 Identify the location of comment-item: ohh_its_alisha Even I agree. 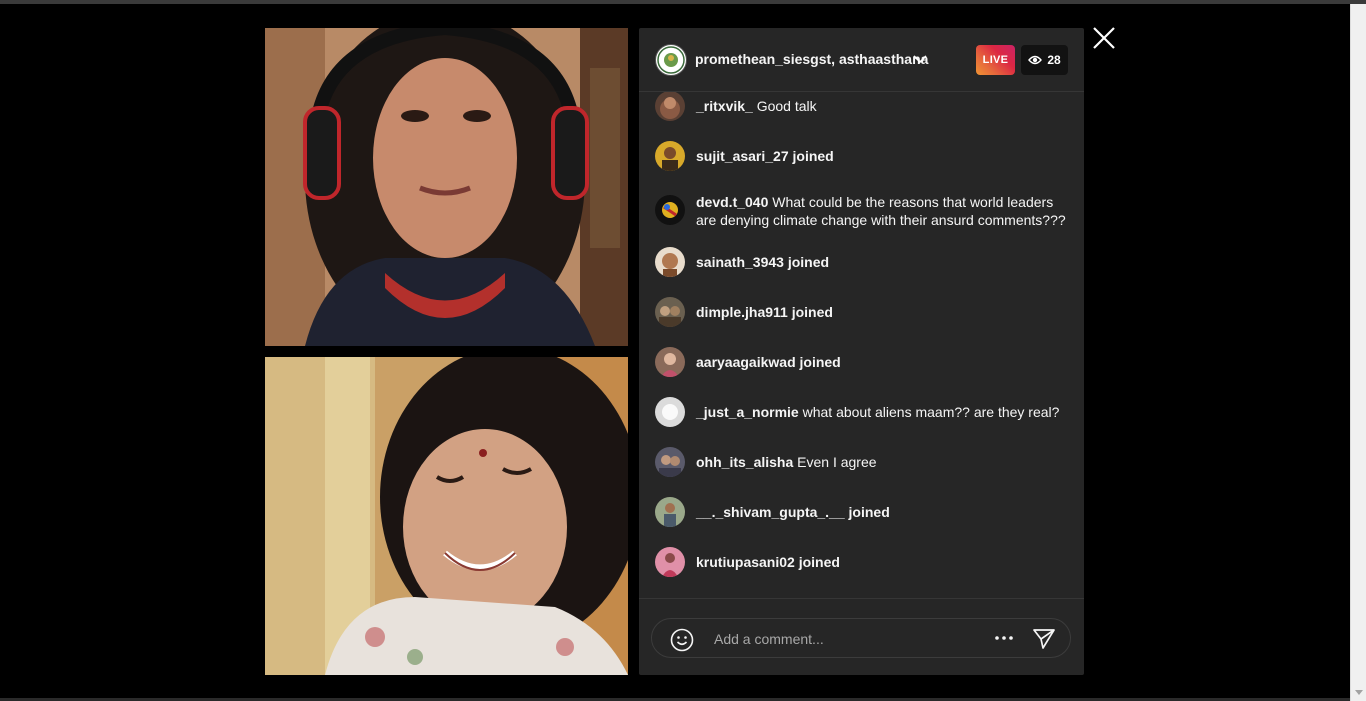
(862, 462).